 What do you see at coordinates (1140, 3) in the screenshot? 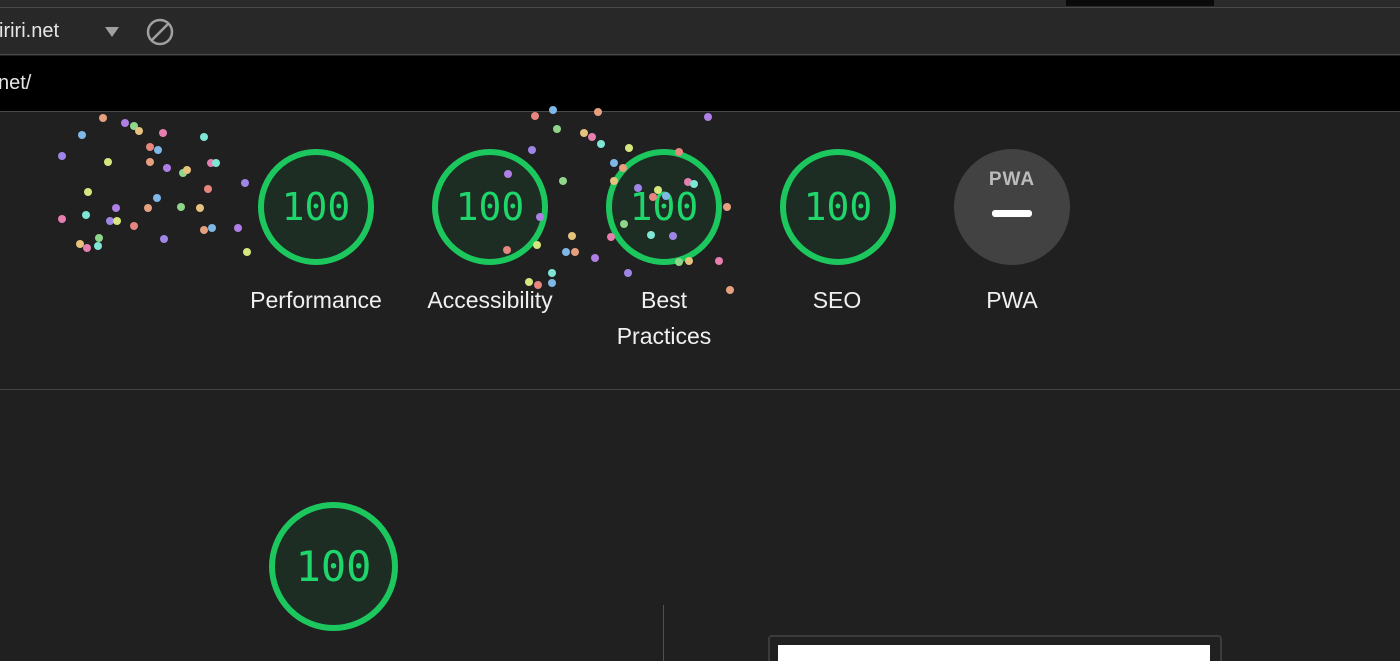
I see `active-tab-edge` at bounding box center [1140, 3].